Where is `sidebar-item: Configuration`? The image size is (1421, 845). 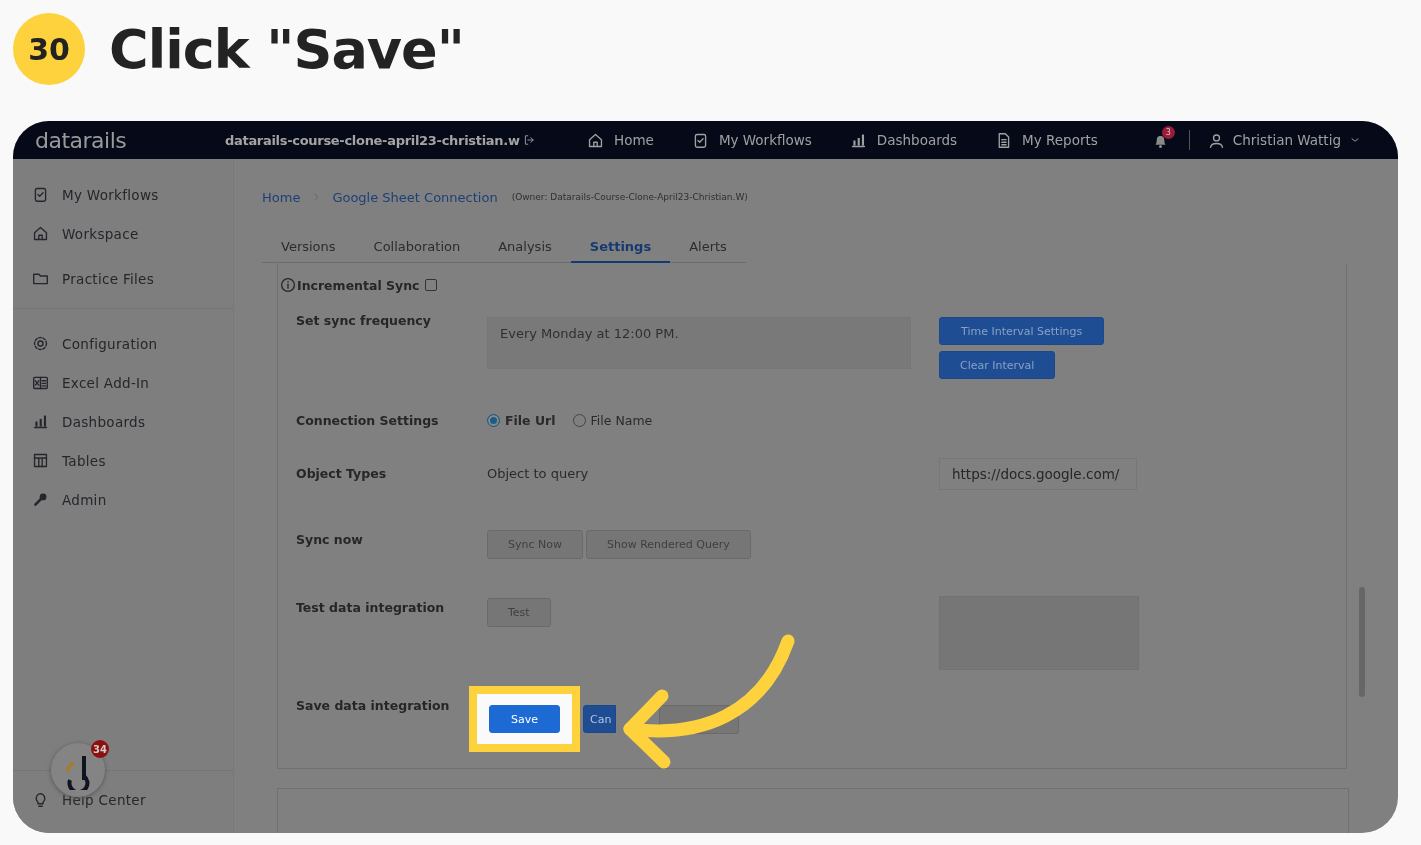
sidebar-item: Configuration is located at coordinates (123, 343).